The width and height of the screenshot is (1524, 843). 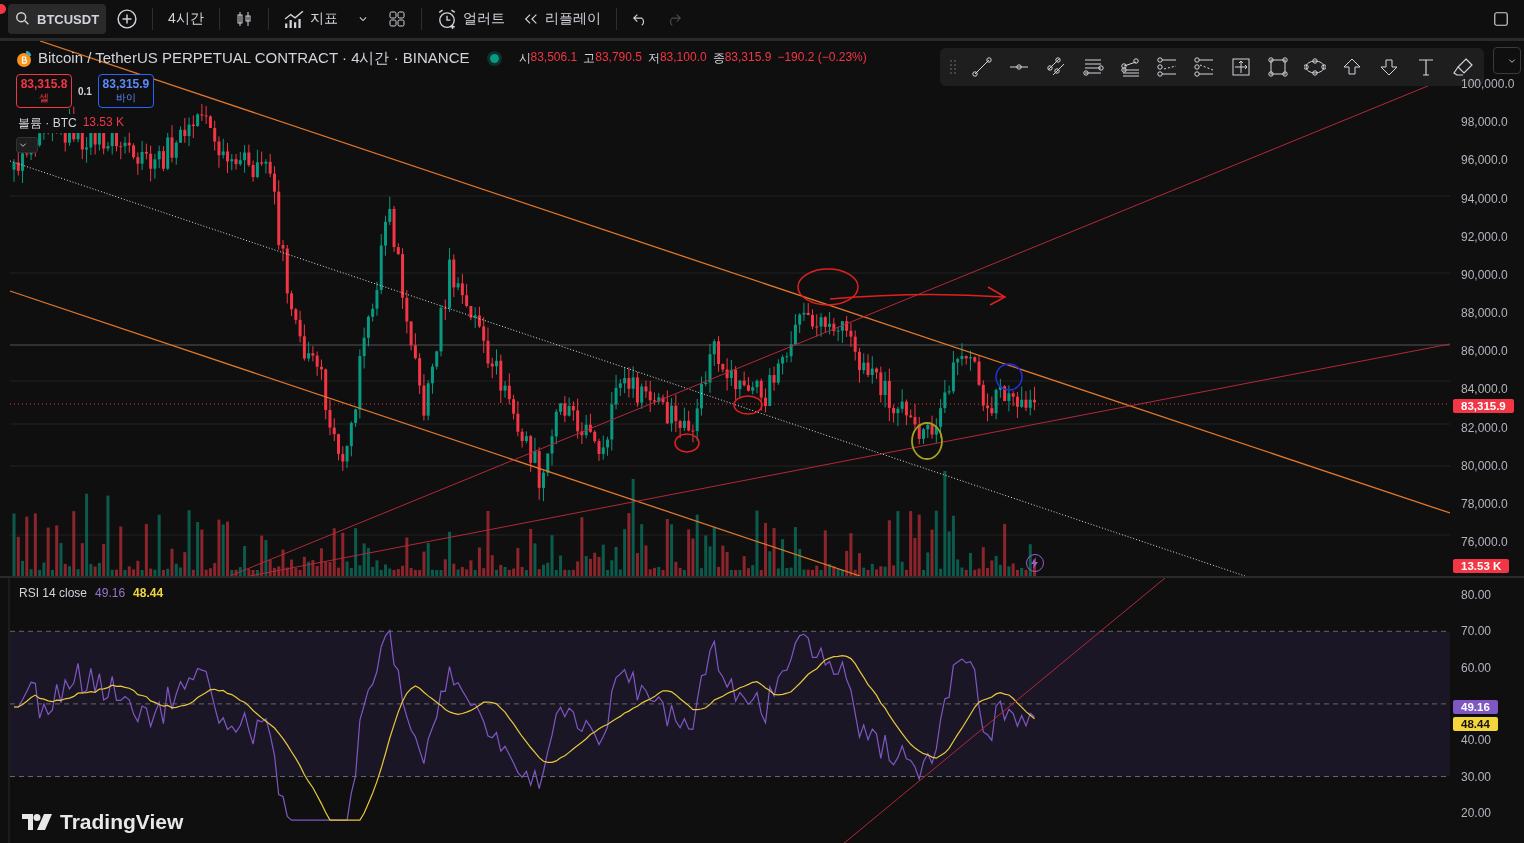 I want to click on price-change: −190.2 (−0.23%), so click(x=822, y=58).